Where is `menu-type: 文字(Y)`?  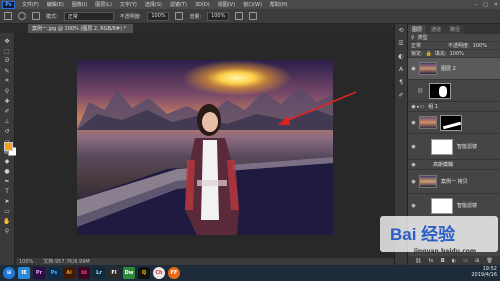
menu-type: 文字(Y) is located at coordinates (128, 4).